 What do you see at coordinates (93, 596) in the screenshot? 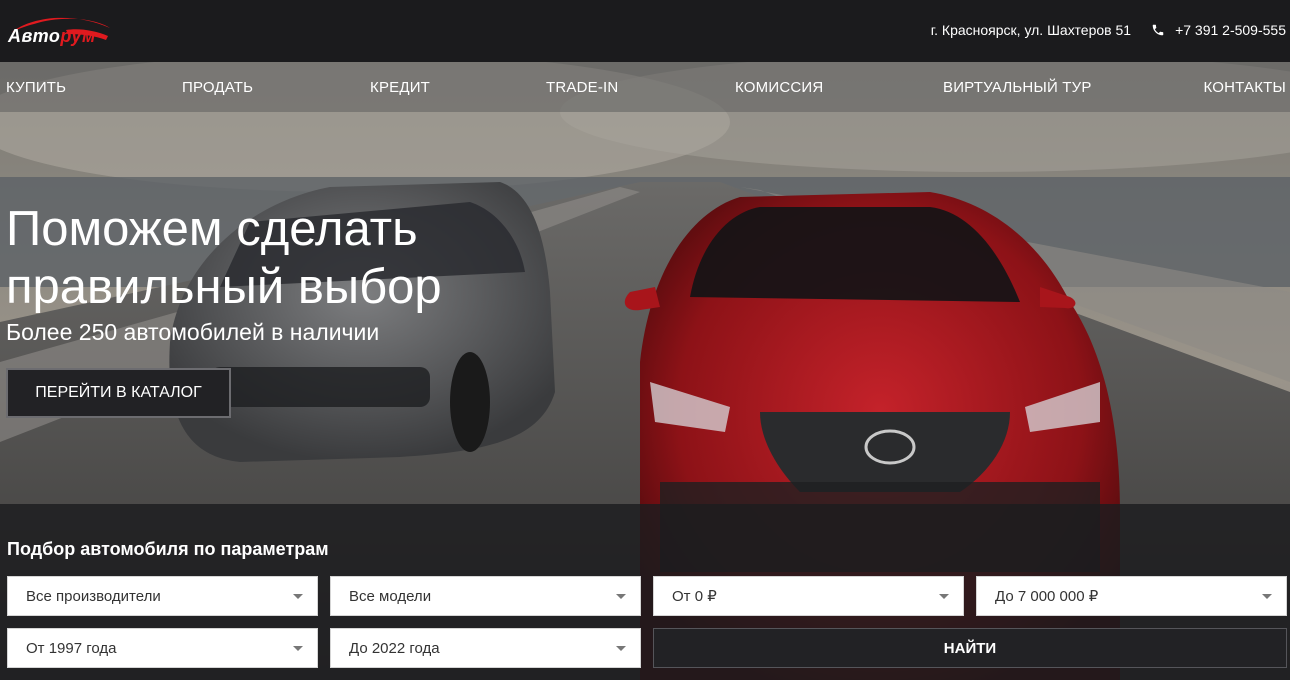
I see `manufacturer-value: Все производители` at bounding box center [93, 596].